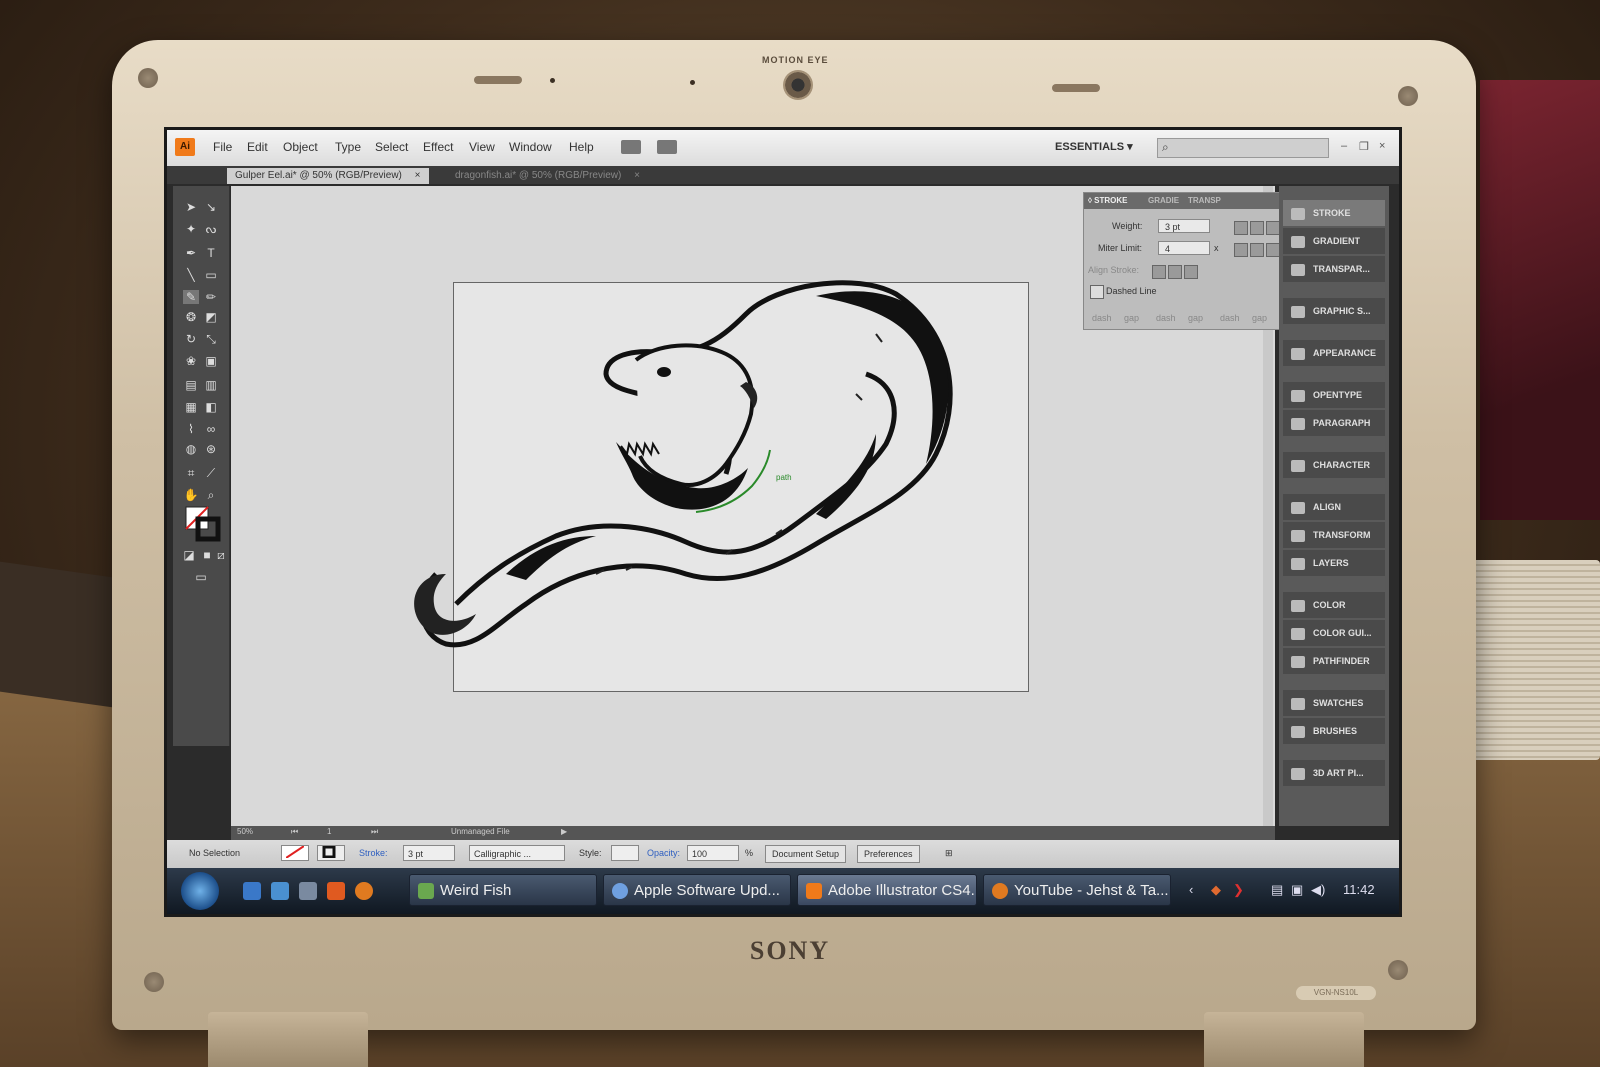 This screenshot has height=1067, width=1600. What do you see at coordinates (888, 854) in the screenshot?
I see `preferences-button: Preferences` at bounding box center [888, 854].